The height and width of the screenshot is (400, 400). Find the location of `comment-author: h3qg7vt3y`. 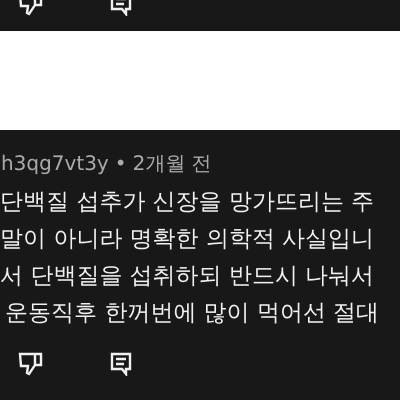

comment-author: h3qg7vt3y is located at coordinates (55, 163).